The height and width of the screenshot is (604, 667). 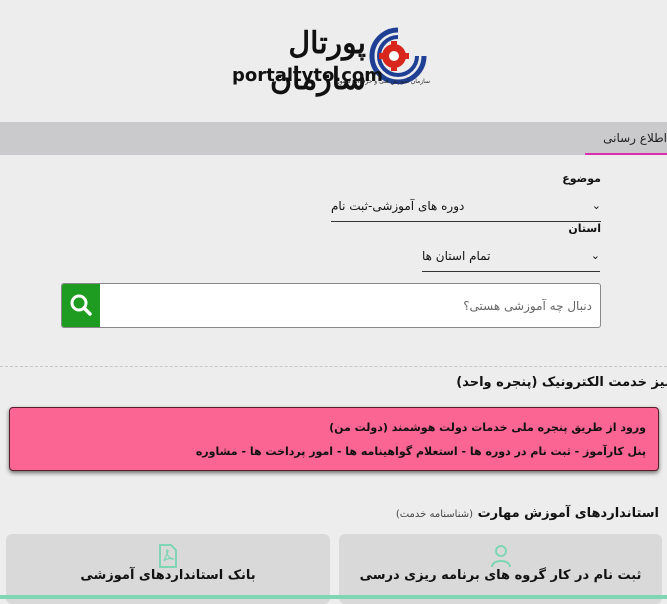 What do you see at coordinates (561, 382) in the screenshot?
I see `services-heading: میز خدمت الکترونیک (پنجره واحد)` at bounding box center [561, 382].